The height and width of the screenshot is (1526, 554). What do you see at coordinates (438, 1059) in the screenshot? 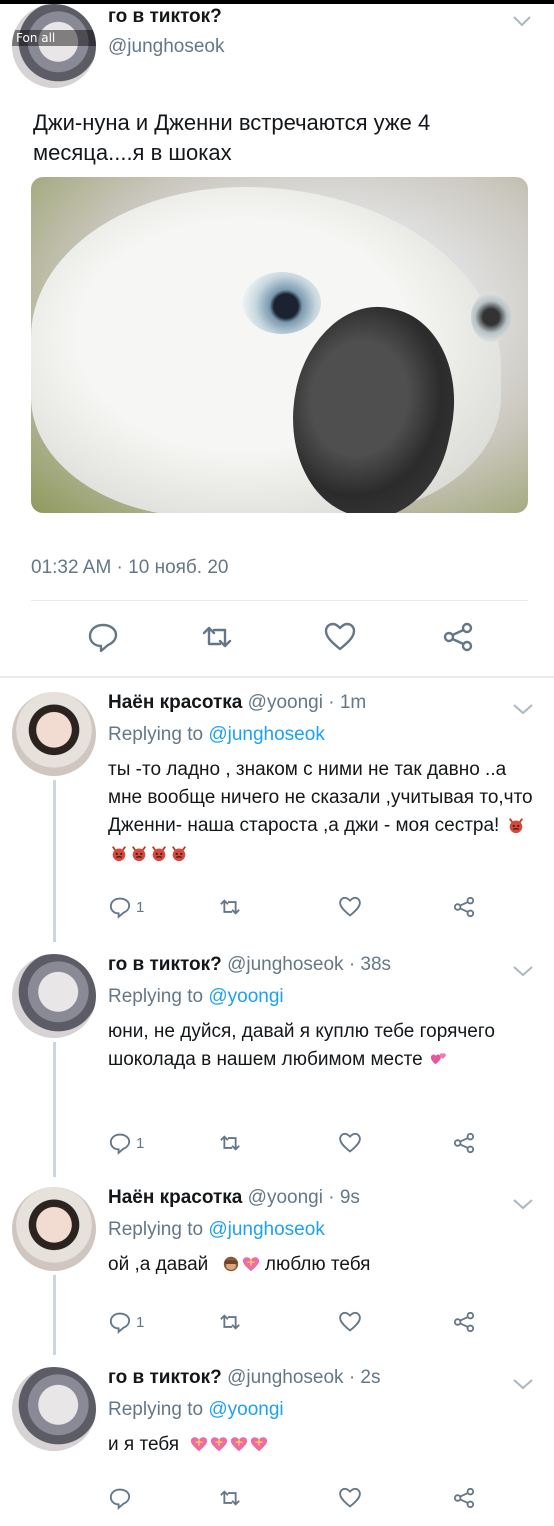
I see `two-hearts-emoji-icon` at bounding box center [438, 1059].